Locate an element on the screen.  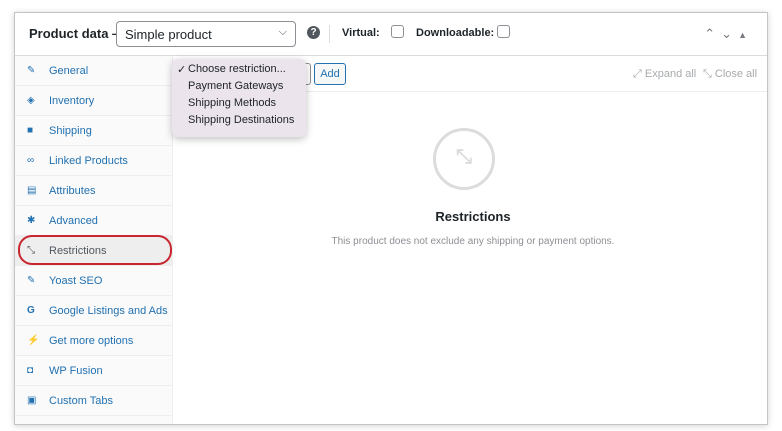
tab-label: Custom Tabs is located at coordinates (81, 400).